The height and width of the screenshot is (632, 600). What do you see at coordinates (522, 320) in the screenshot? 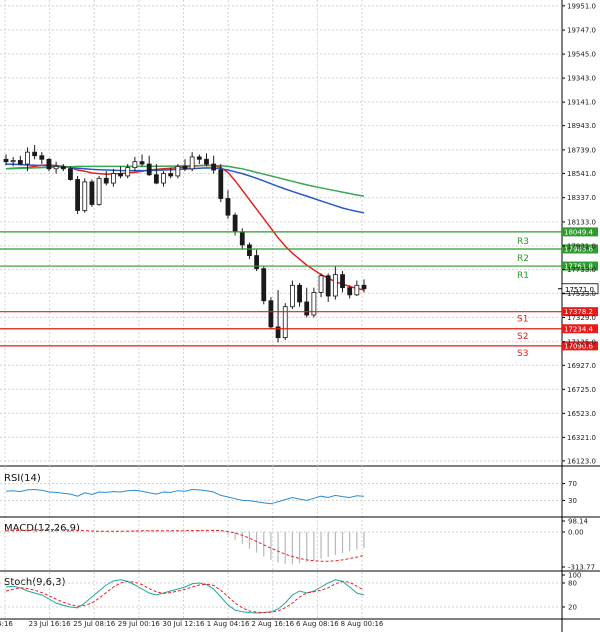
I see `level-name: S1` at bounding box center [522, 320].